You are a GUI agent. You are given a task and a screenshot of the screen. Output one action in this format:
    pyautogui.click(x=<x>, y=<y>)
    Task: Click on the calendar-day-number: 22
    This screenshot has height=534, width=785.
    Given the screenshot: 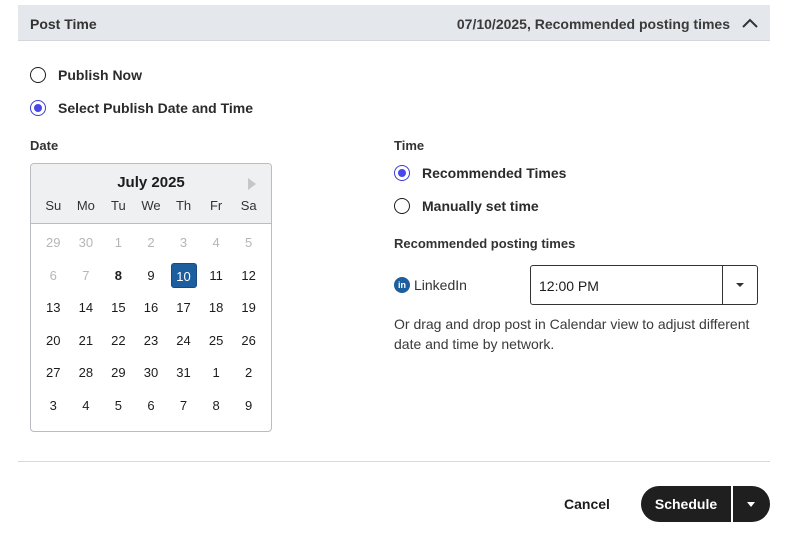 What is the action you would take?
    pyautogui.click(x=118, y=340)
    